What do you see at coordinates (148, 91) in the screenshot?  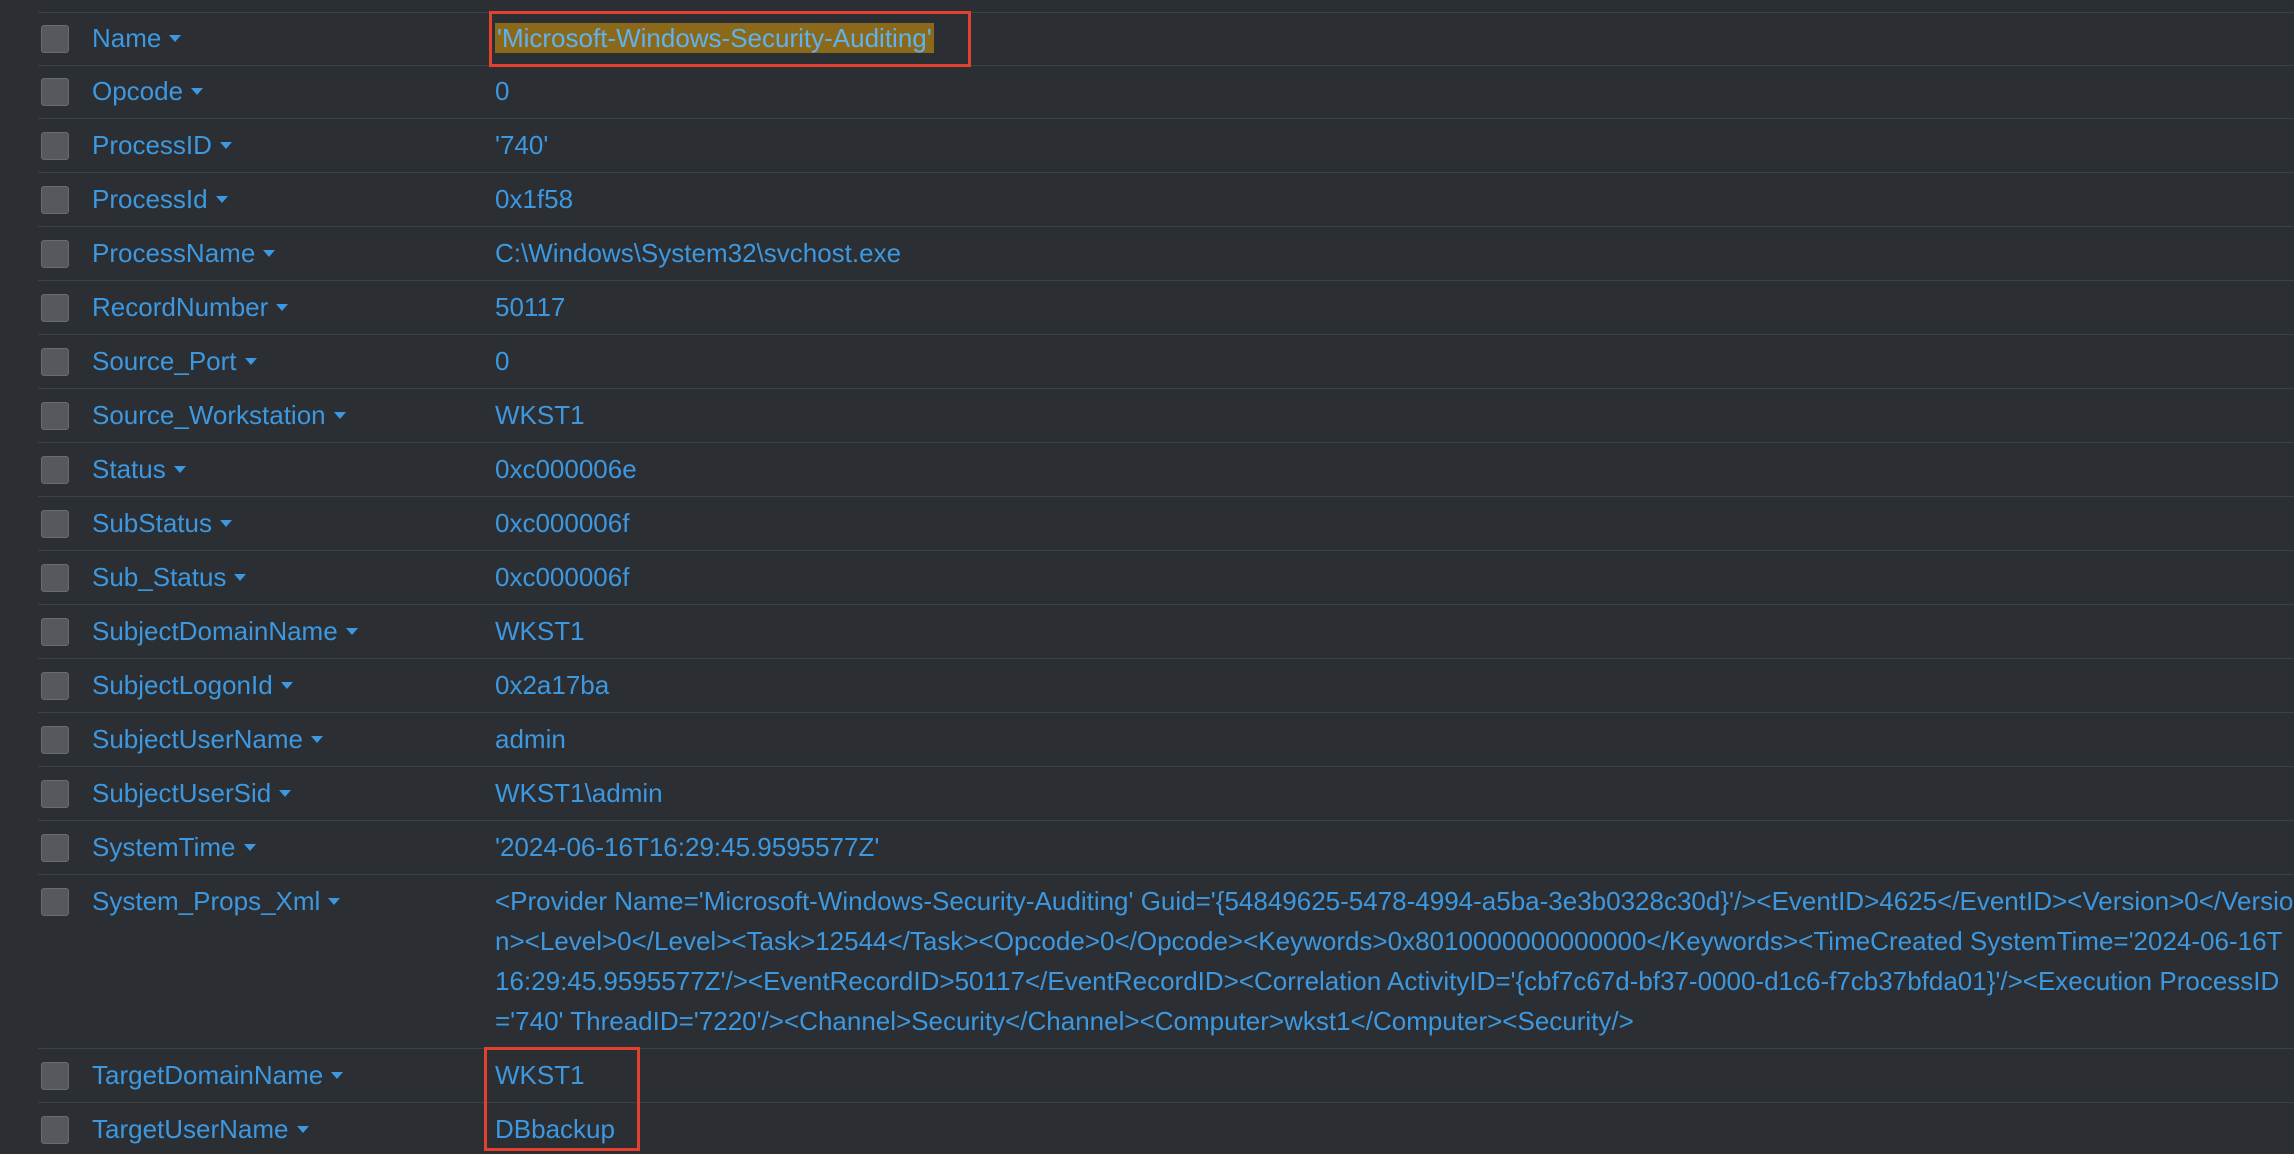 I see `field-name-link: Opcode` at bounding box center [148, 91].